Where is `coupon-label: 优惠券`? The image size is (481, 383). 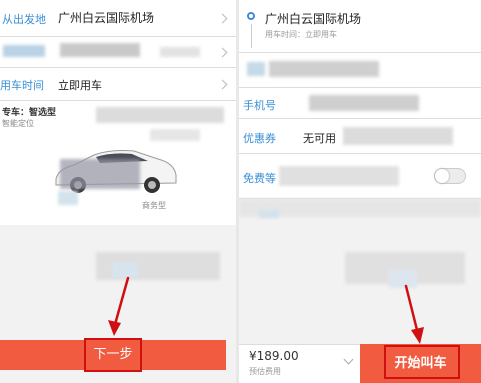
coupon-label: 优惠券 is located at coordinates (259, 138).